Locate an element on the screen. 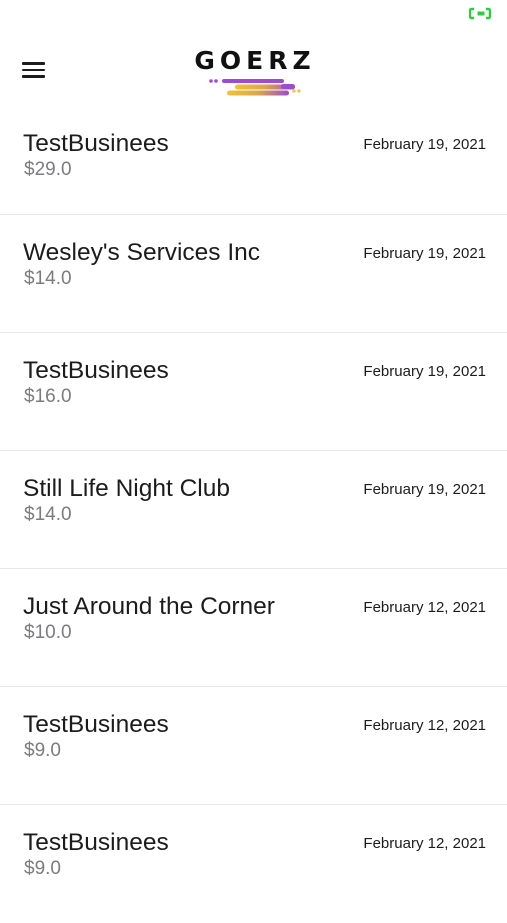  transaction-price: $10.0 is located at coordinates (48, 632).